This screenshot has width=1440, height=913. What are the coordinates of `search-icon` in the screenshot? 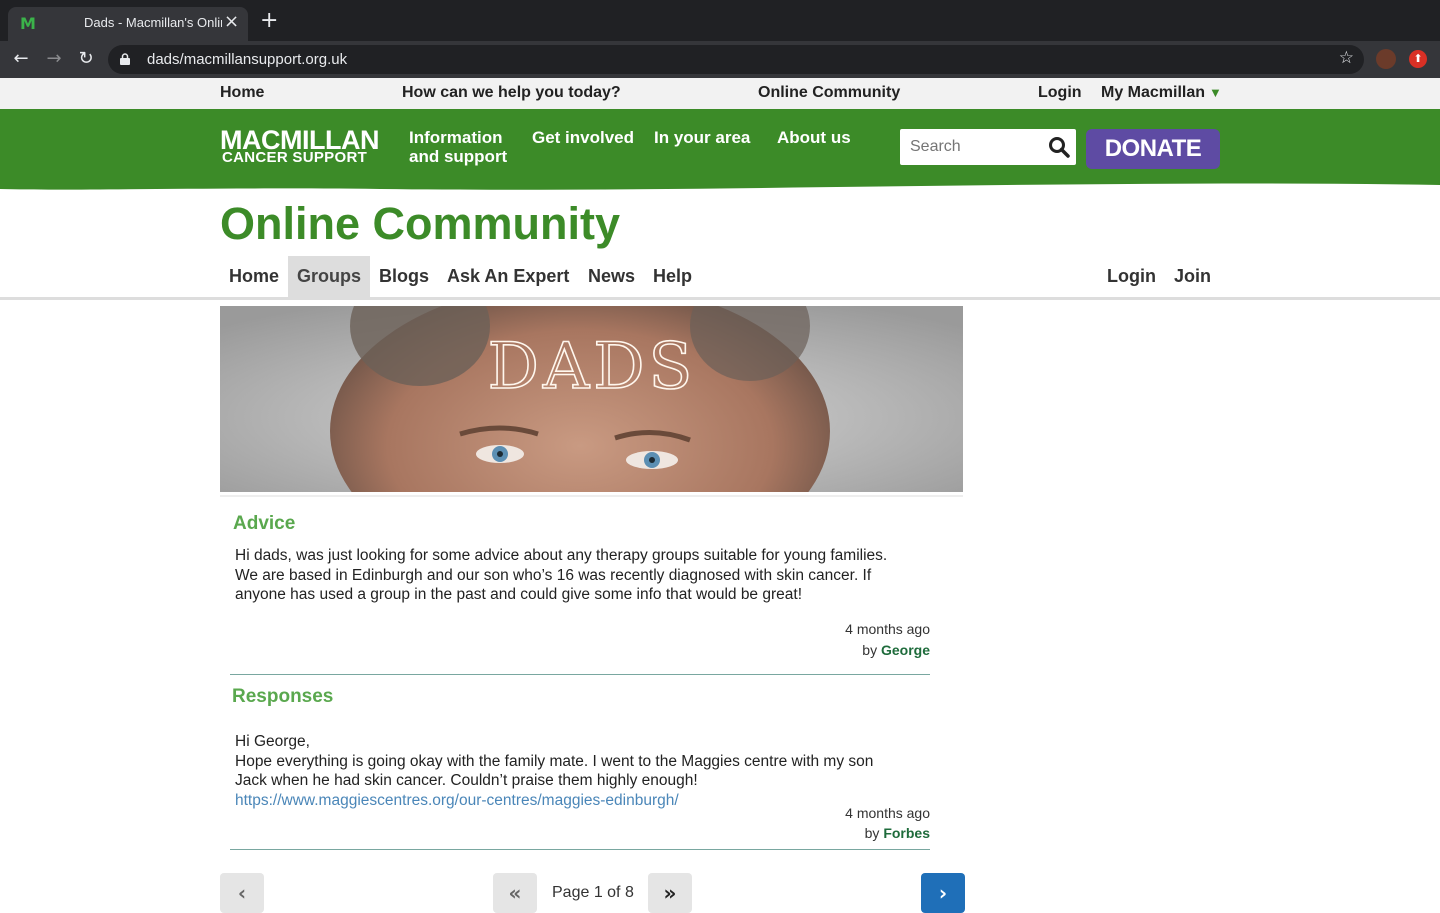 It's located at (1059, 147).